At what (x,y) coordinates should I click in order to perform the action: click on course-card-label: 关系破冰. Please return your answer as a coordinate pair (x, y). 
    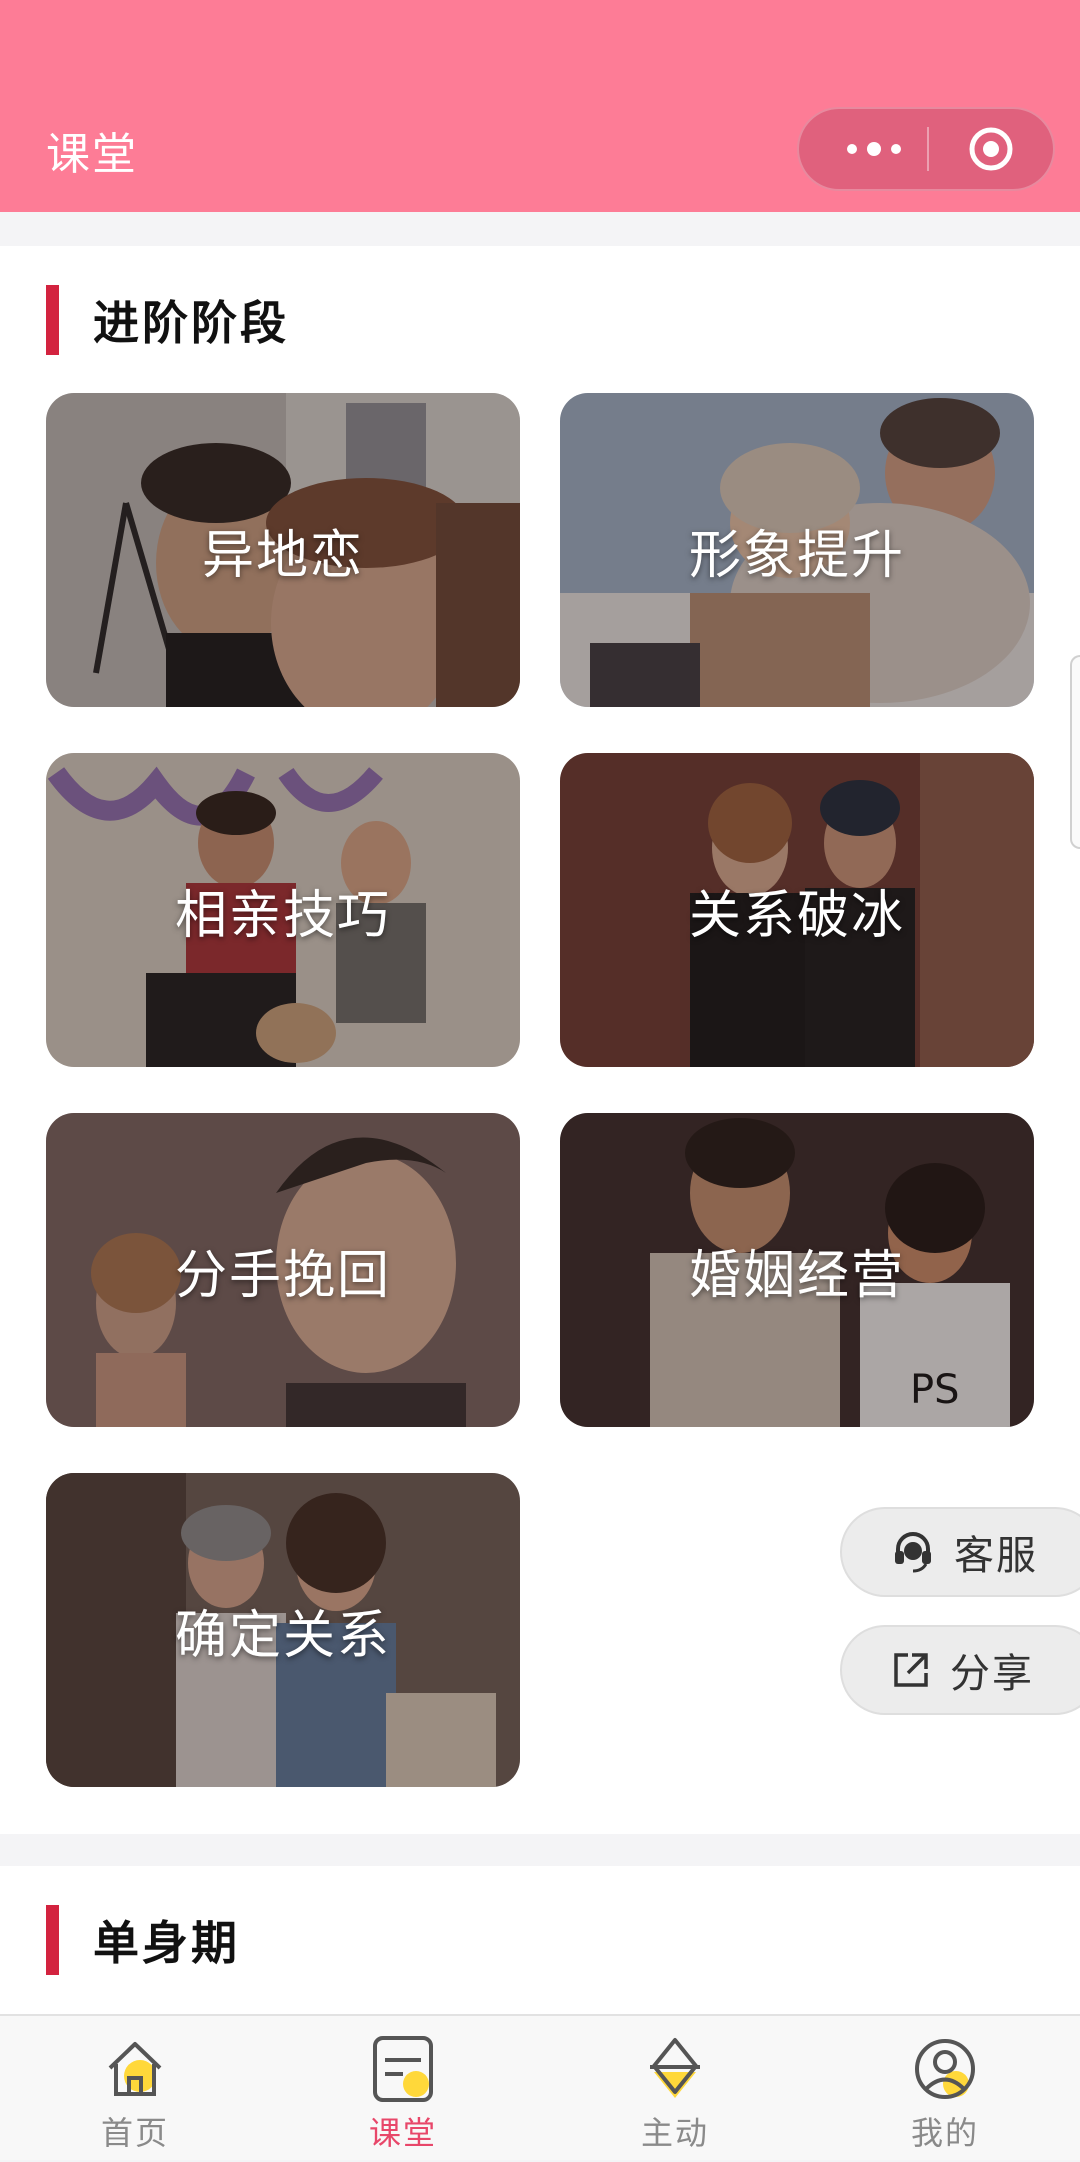
    Looking at the image, I should click on (796, 915).